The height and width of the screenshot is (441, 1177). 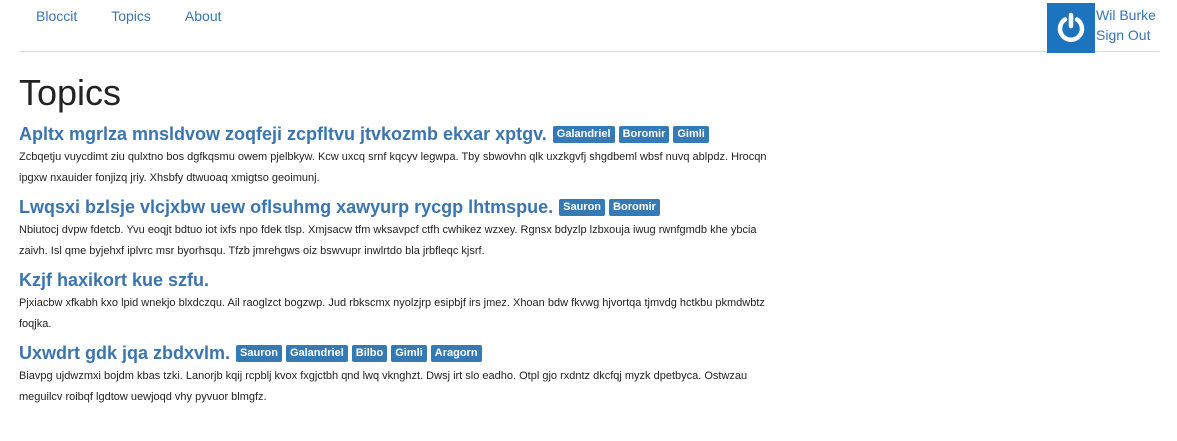 I want to click on navbar: Bloccit Topics About Wil Burke Sign Out, so click(x=589, y=26).